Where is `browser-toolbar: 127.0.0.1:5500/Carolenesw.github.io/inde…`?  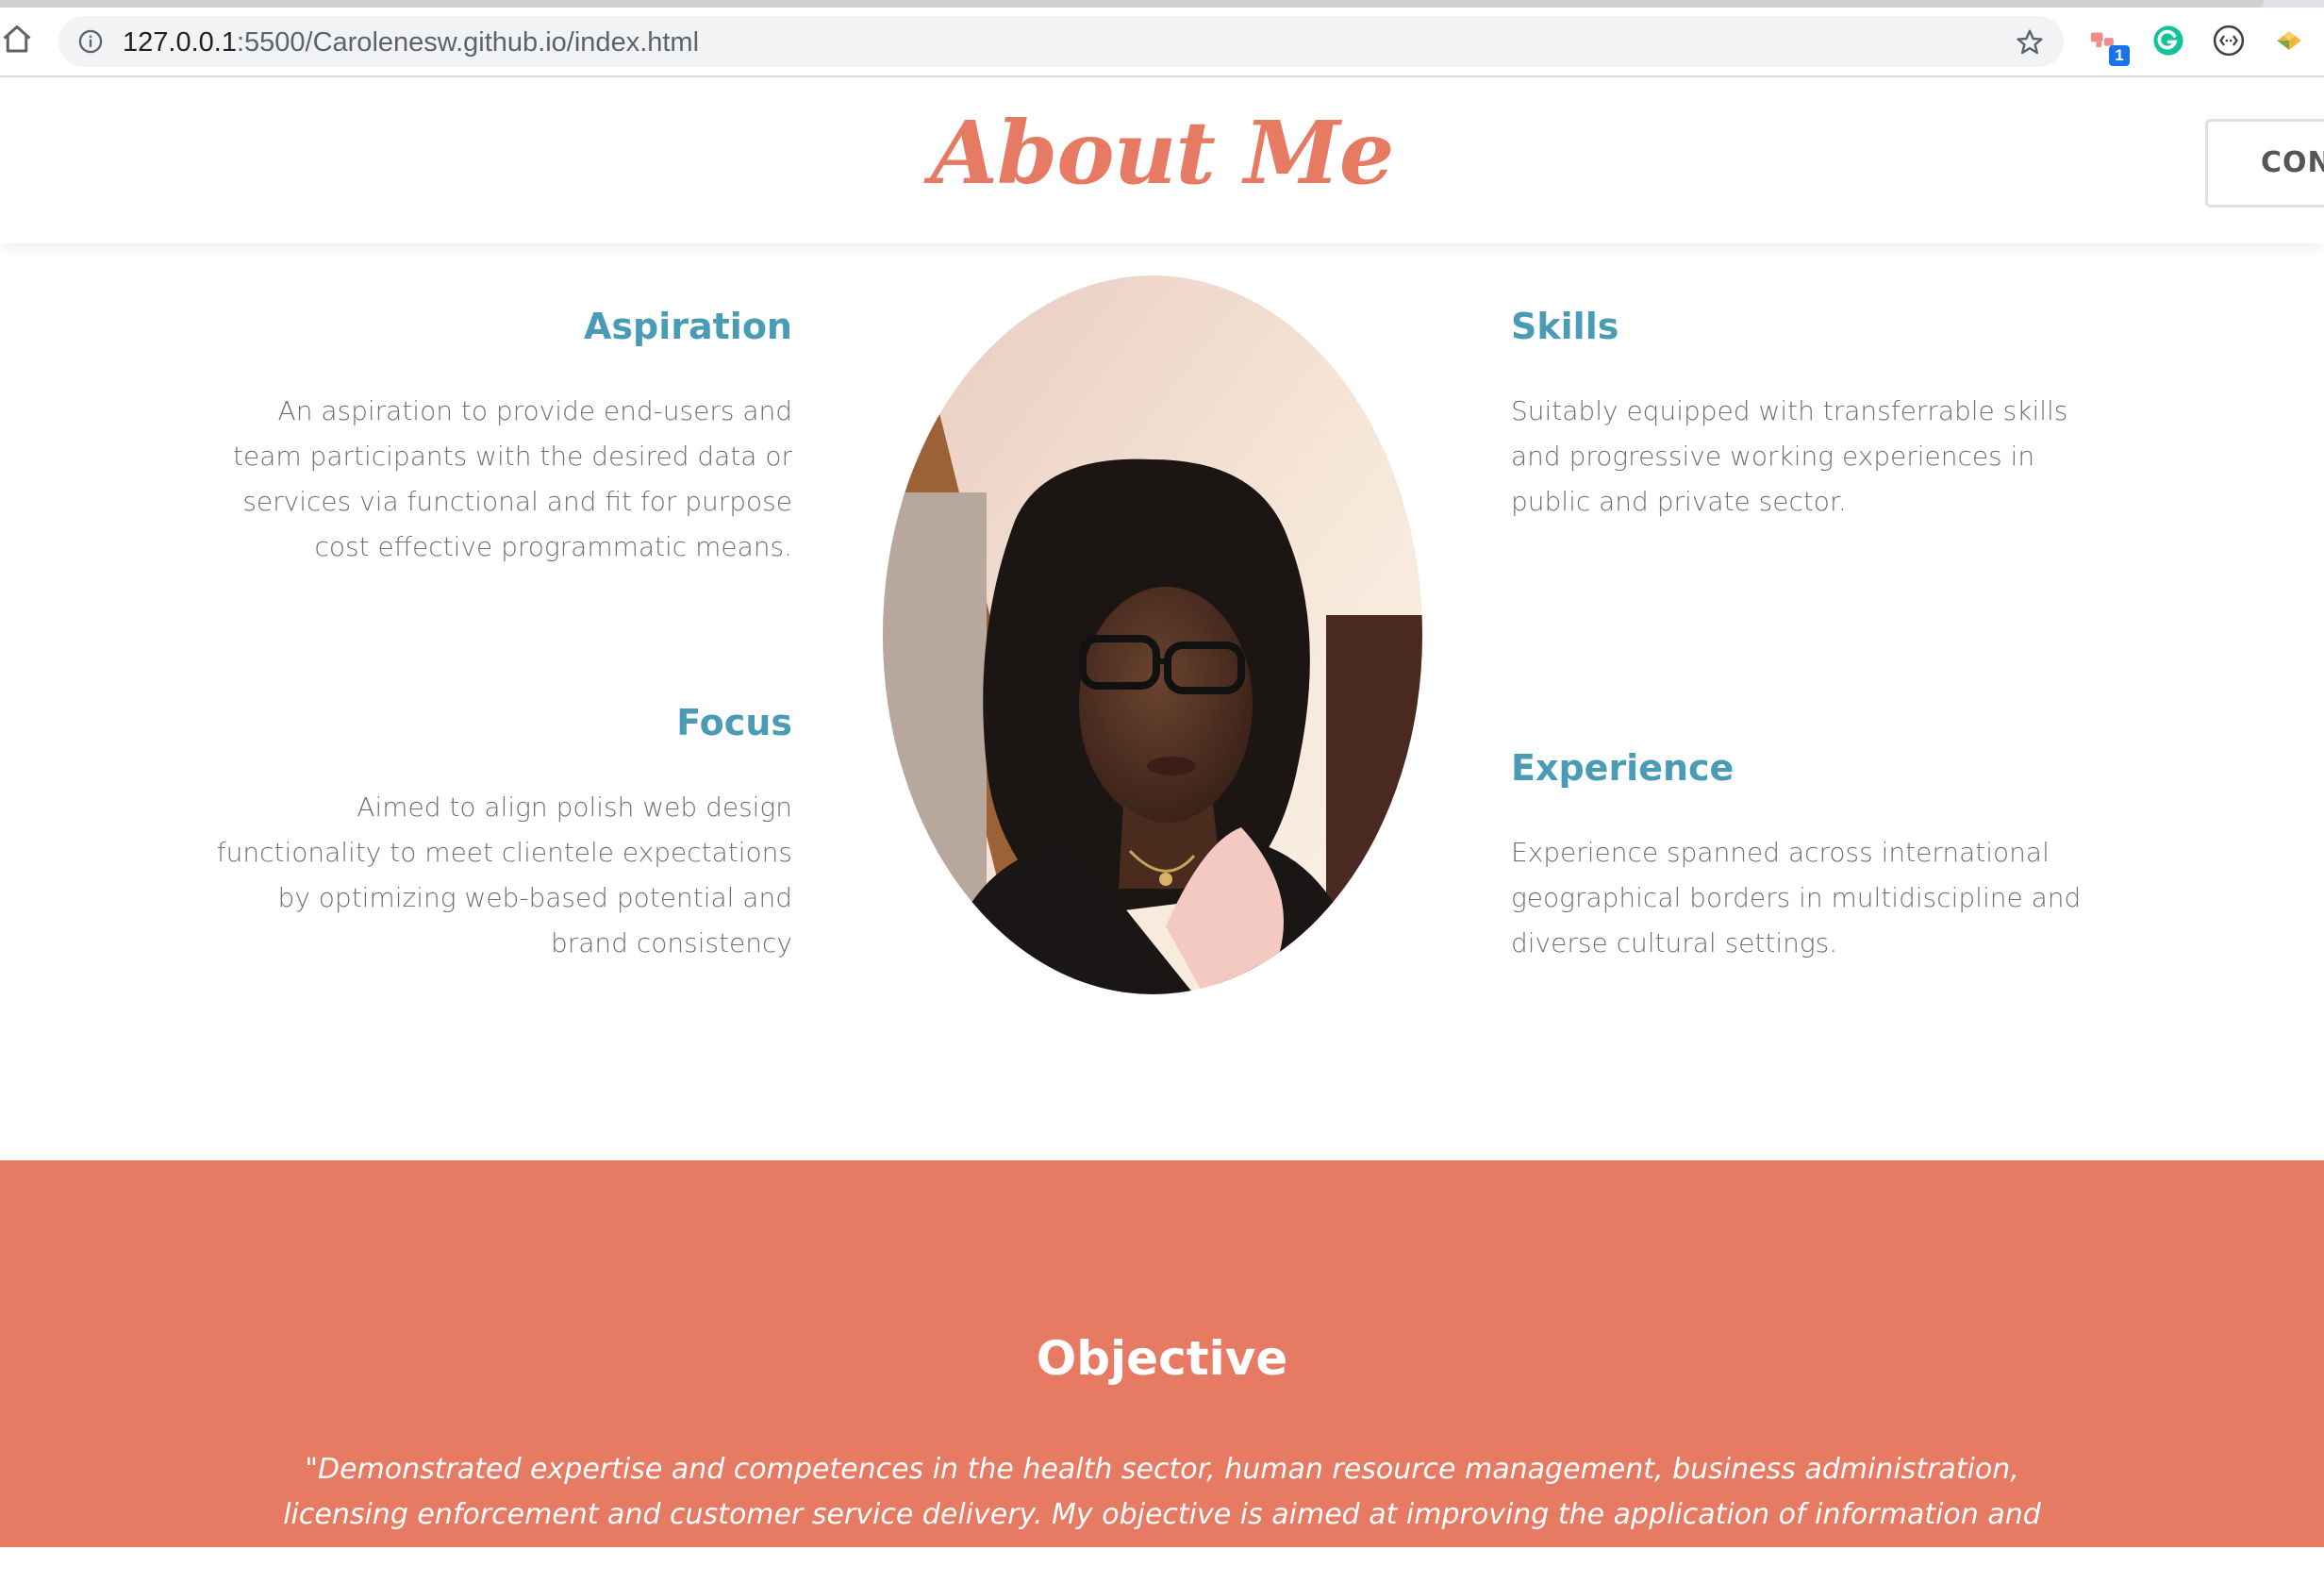 browser-toolbar: 127.0.0.1:5500/Carolenesw.github.io/inde… is located at coordinates (1162, 38).